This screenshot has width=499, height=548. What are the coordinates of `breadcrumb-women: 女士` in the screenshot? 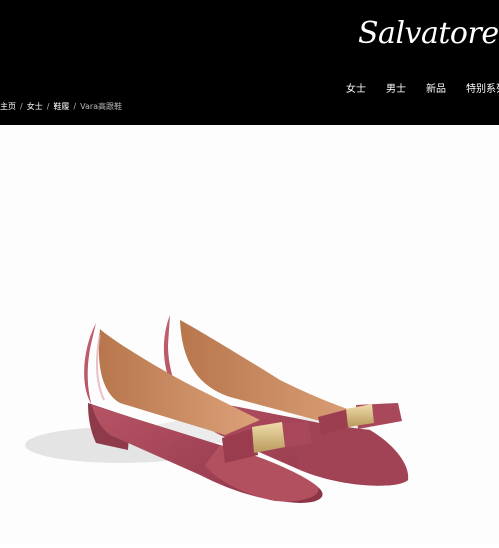 It's located at (35, 106).